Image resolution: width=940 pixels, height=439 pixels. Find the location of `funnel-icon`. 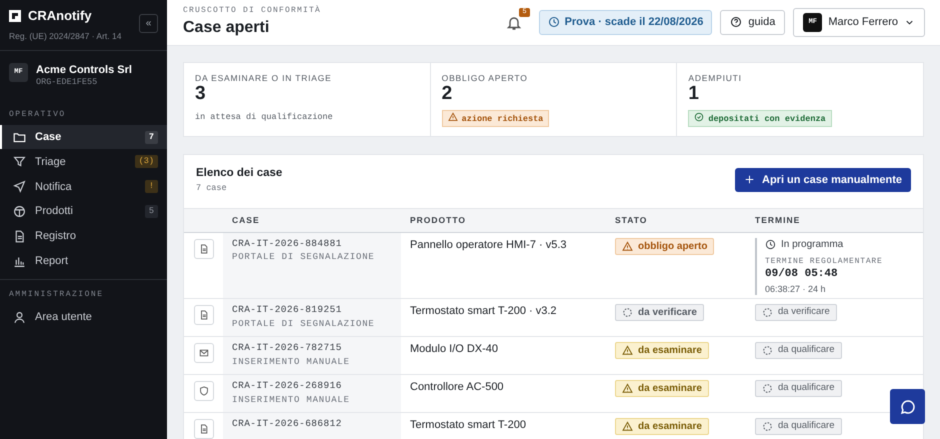

funnel-icon is located at coordinates (19, 161).